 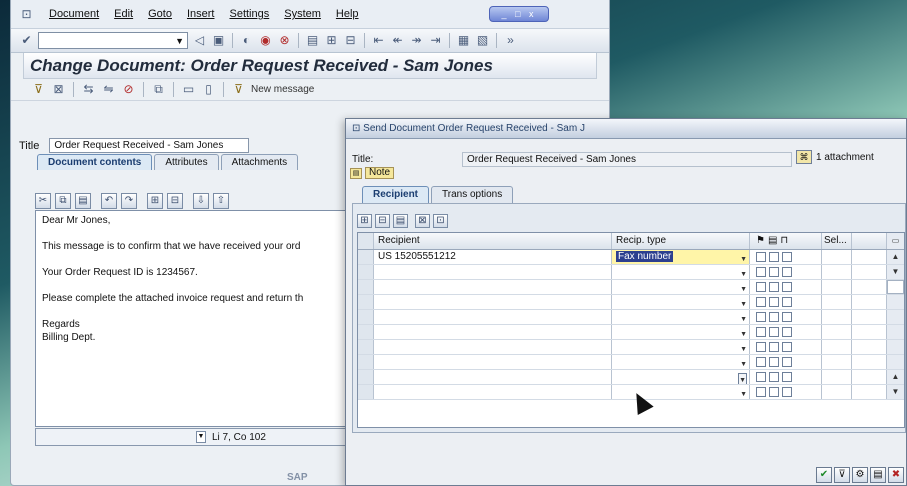 I want to click on status-dropdown-icon: ▼, so click(x=201, y=437).